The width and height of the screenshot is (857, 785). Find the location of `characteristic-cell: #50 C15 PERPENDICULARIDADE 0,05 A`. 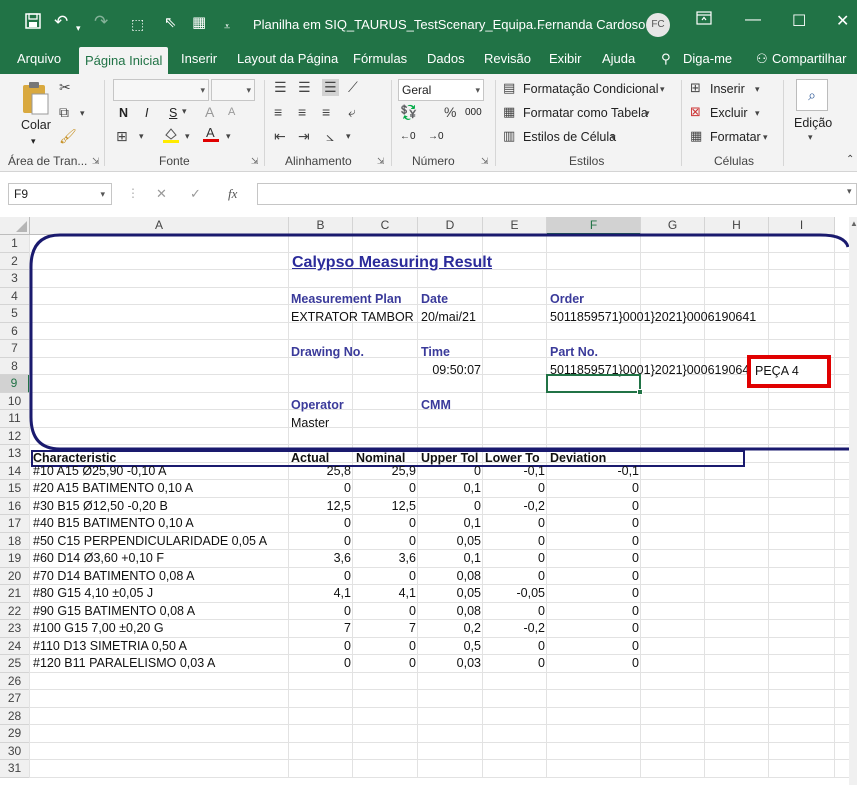

characteristic-cell: #50 C15 PERPENDICULARIDADE 0,05 A is located at coordinates (150, 542).